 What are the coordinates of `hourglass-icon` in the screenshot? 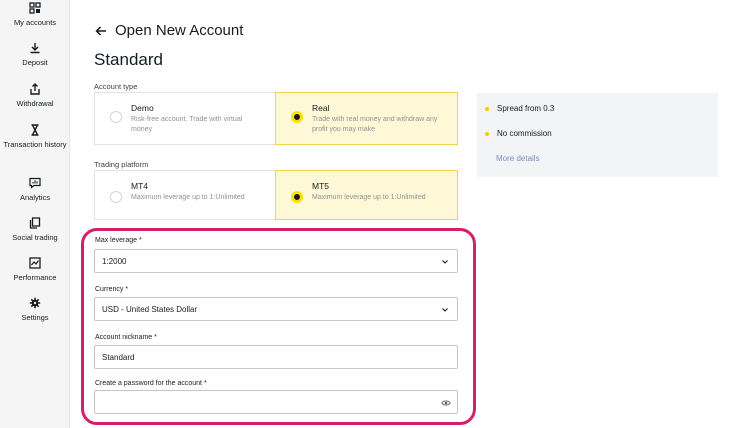 It's located at (35, 130).